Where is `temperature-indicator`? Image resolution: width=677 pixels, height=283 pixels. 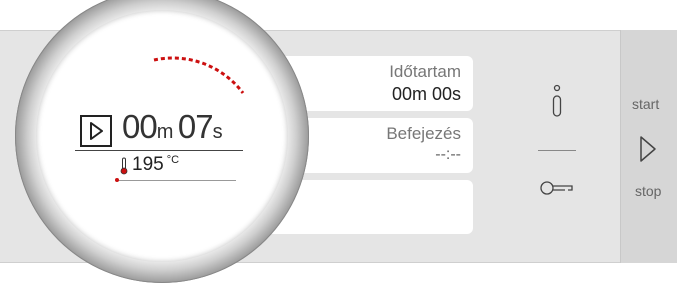
temperature-indicator is located at coordinates (117, 180).